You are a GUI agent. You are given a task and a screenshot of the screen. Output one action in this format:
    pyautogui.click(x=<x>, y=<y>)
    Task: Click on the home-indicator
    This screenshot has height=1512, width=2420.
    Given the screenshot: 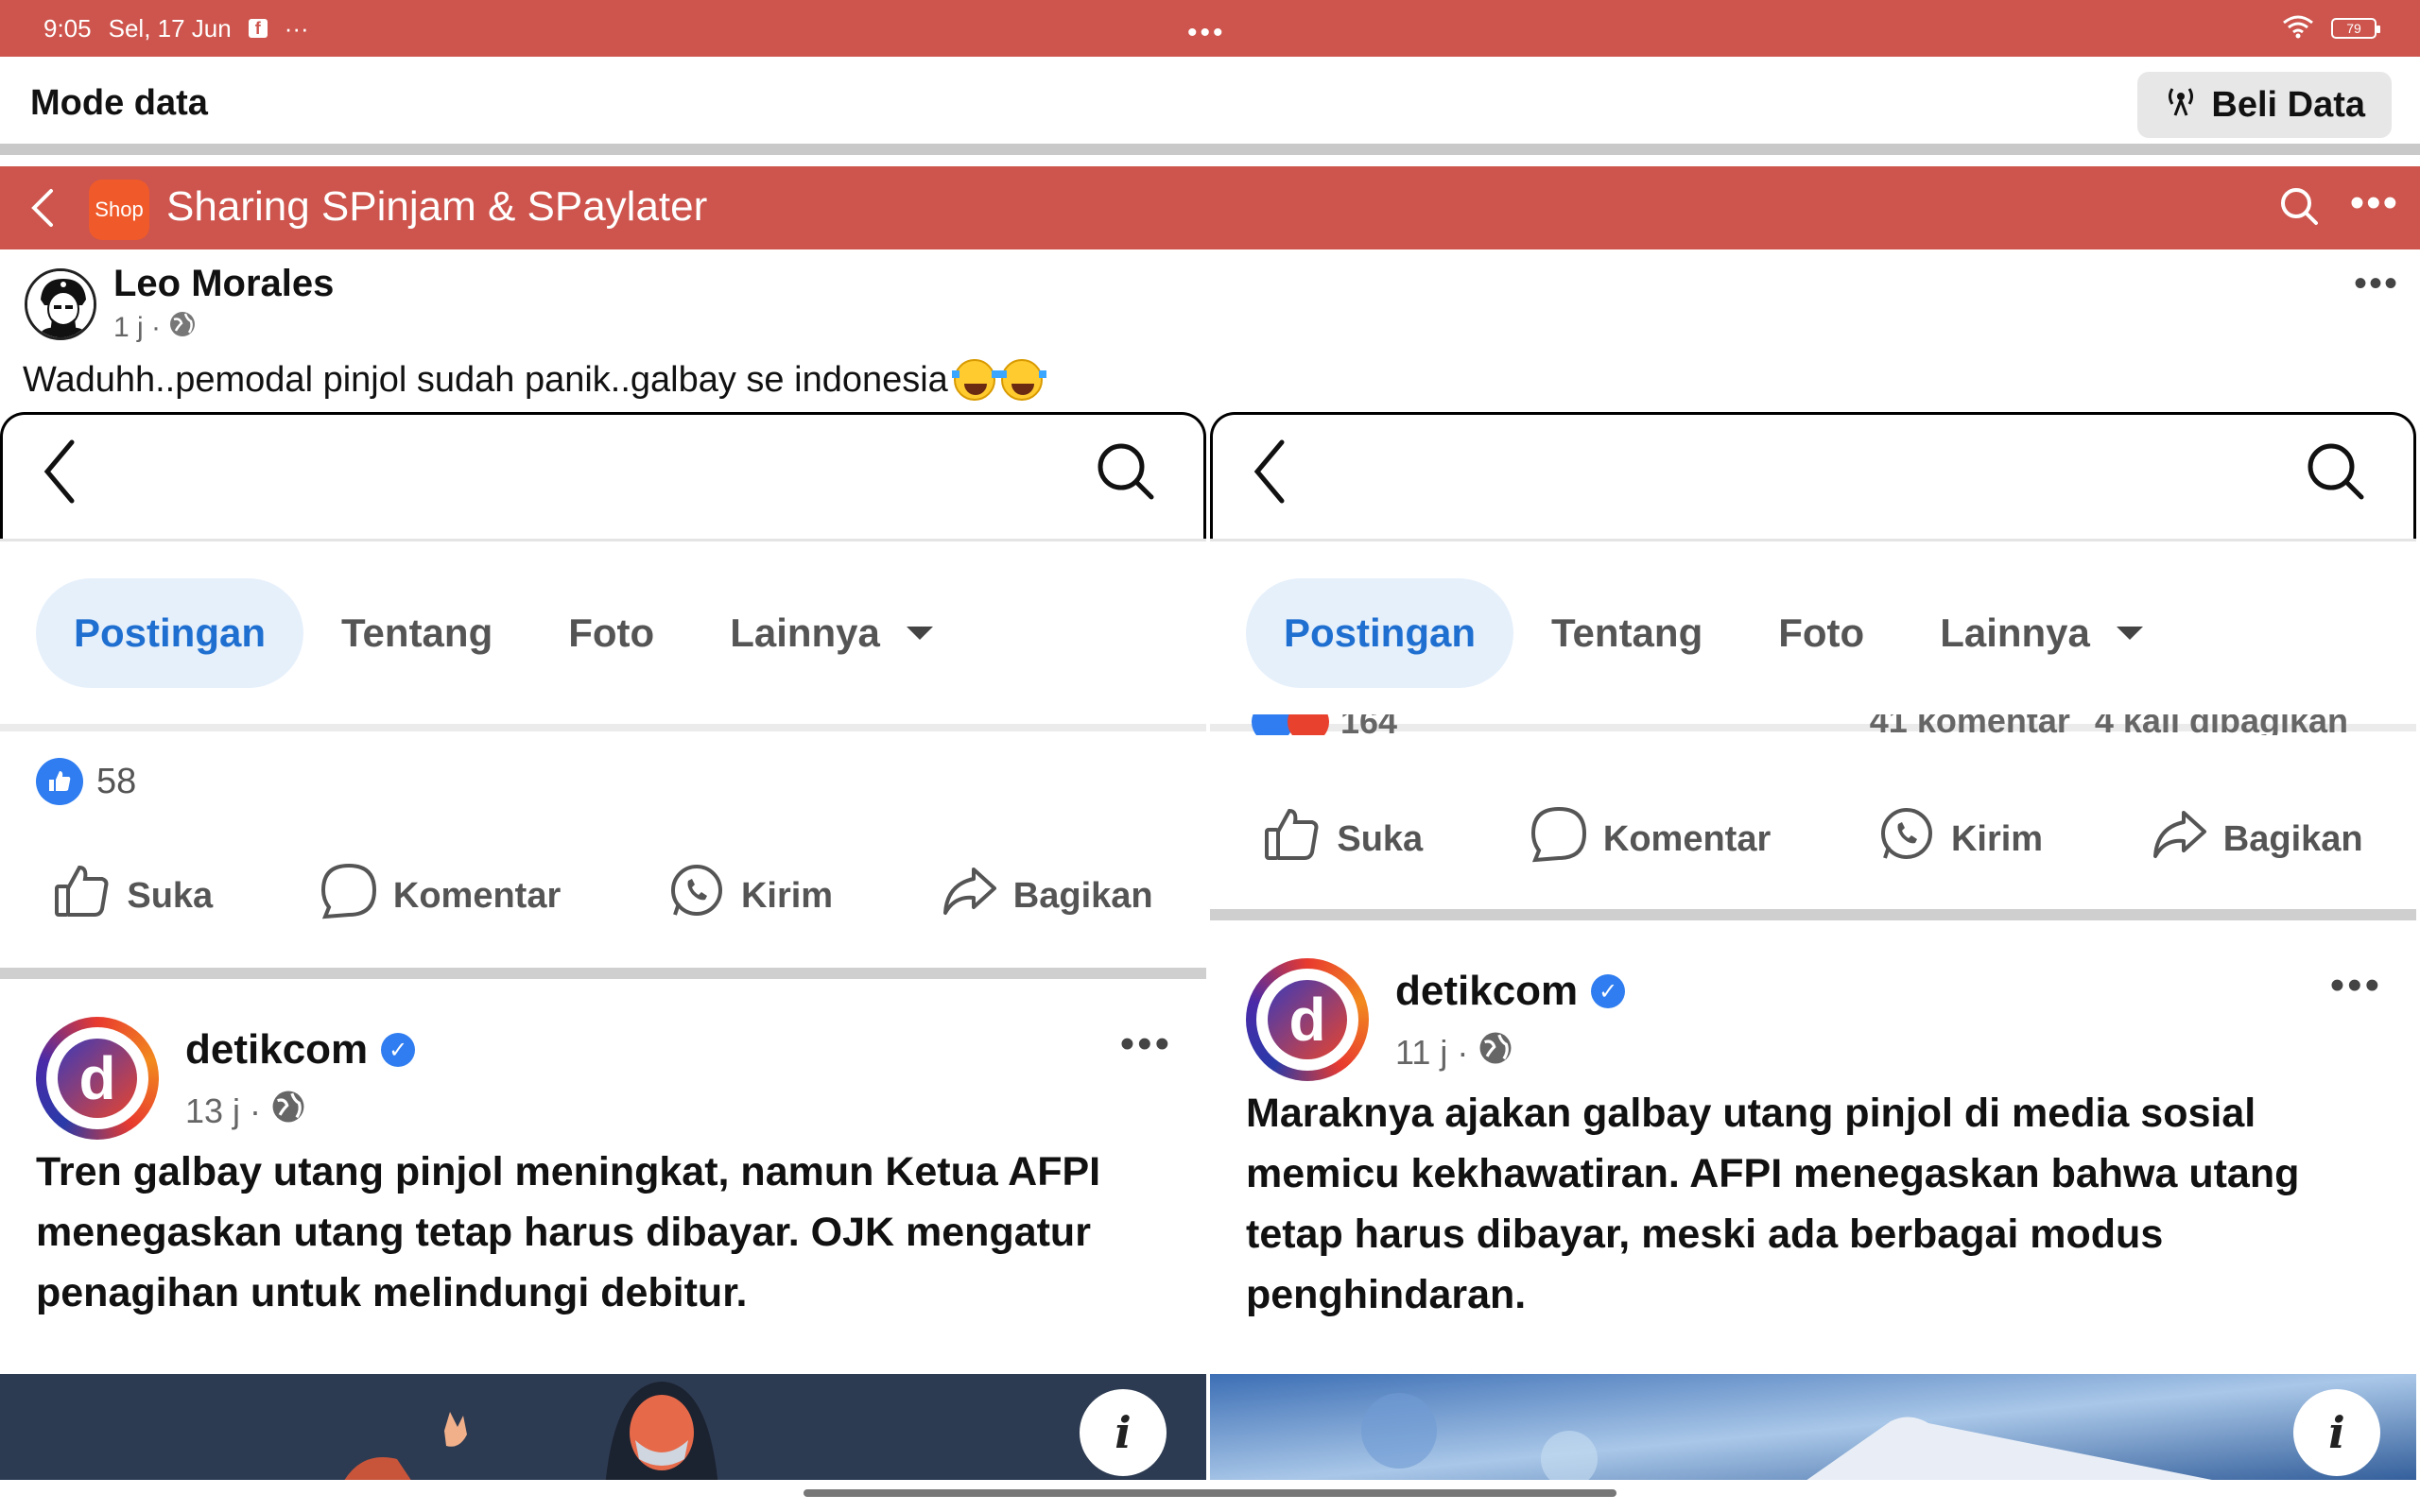 What is the action you would take?
    pyautogui.click(x=1210, y=1493)
    